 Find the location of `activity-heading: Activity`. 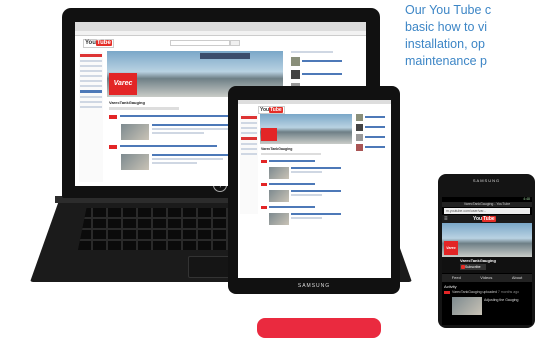

activity-heading: Activity is located at coordinates (450, 286).